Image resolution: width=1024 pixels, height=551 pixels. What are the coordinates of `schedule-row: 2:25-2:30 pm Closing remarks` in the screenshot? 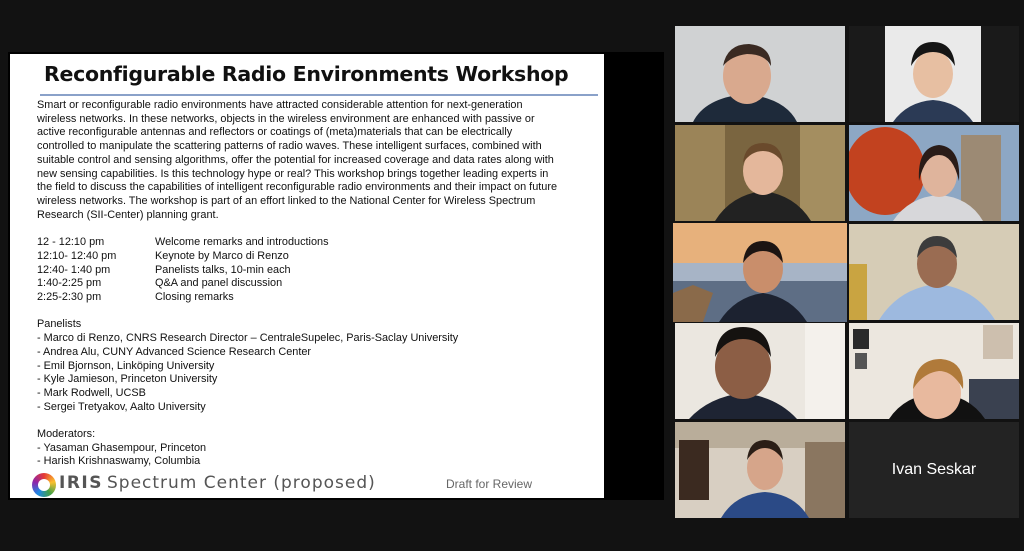 It's located at (317, 298).